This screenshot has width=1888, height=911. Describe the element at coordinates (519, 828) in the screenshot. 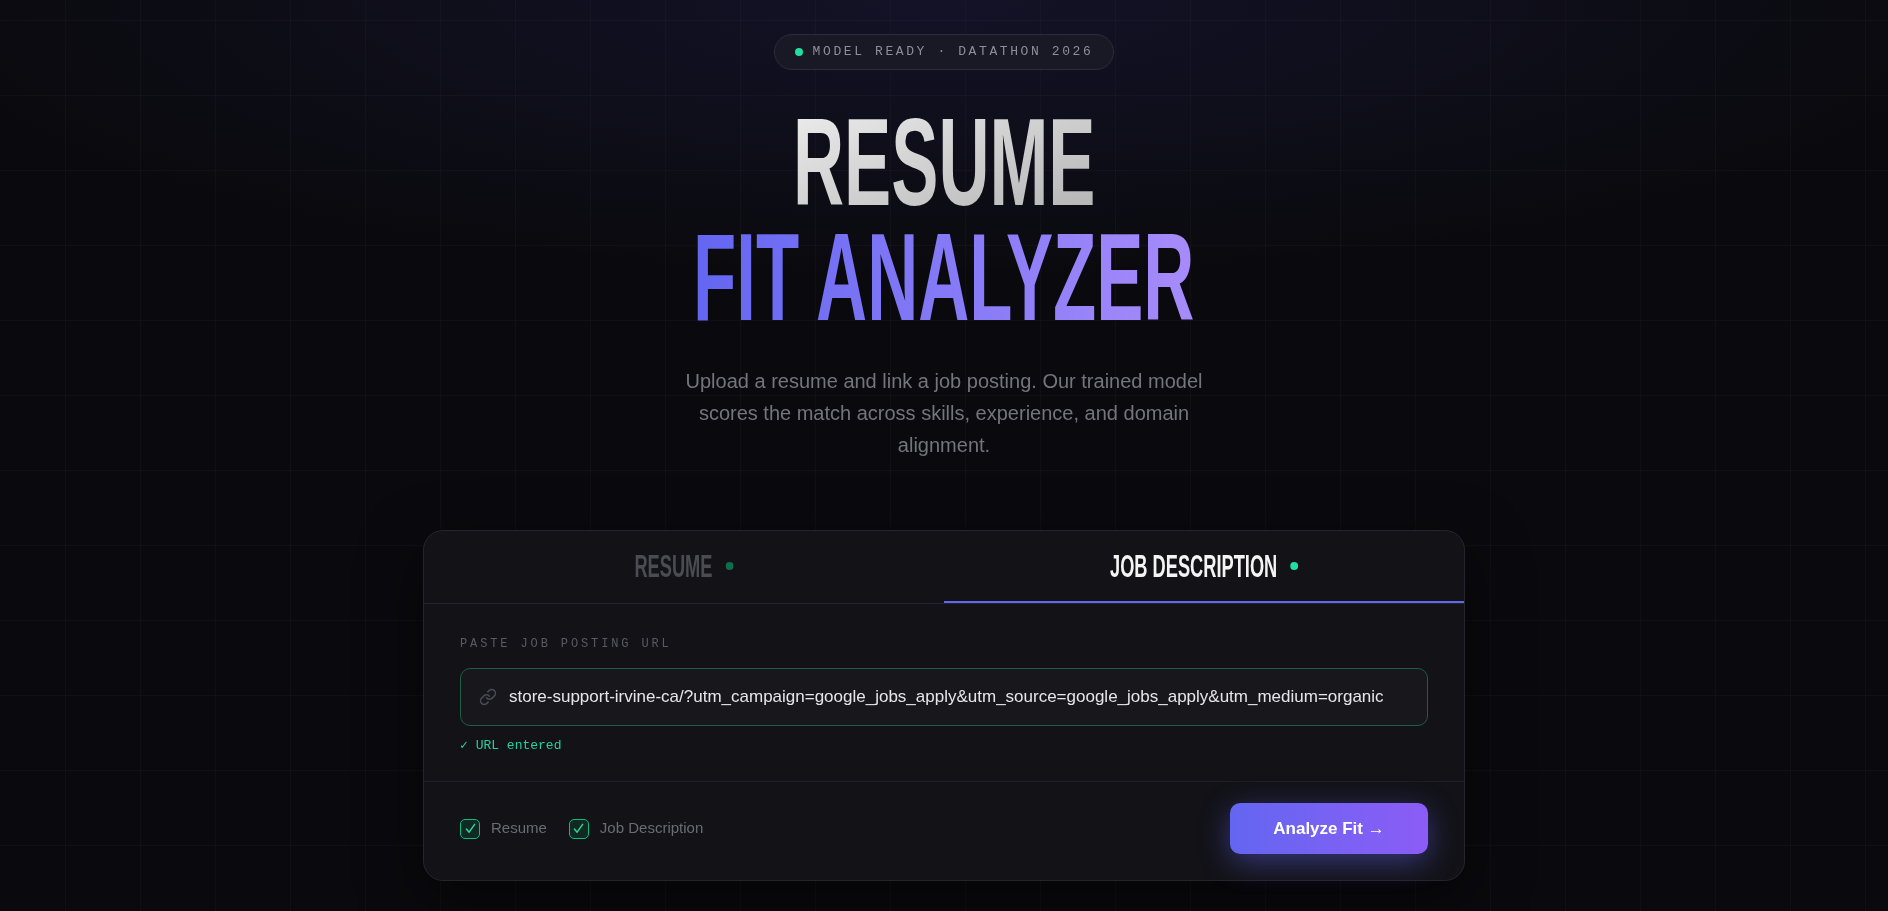

I see `checkbox-label: Resume` at that location.